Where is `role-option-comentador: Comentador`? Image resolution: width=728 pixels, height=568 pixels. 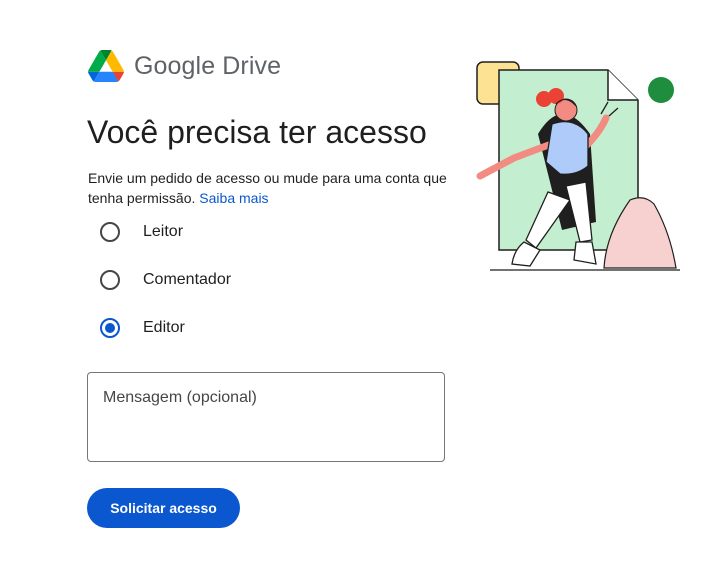 role-option-comentador: Comentador is located at coordinates (165, 280).